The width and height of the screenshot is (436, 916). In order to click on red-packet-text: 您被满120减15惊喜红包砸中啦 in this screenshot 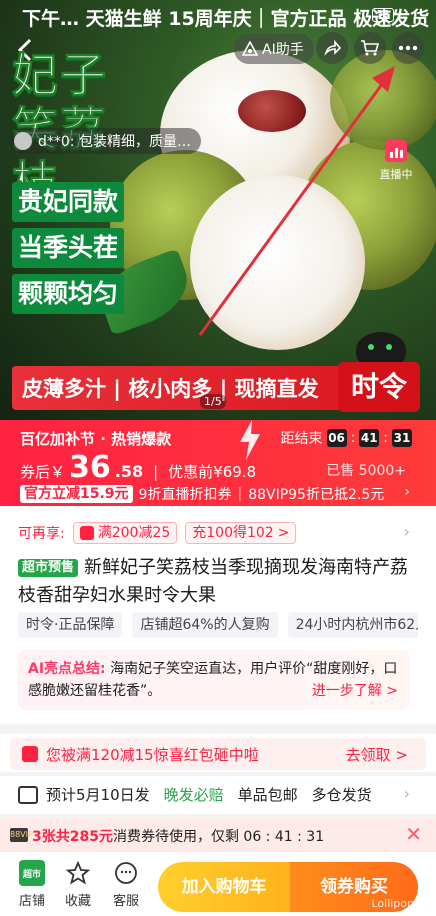, I will do `click(152, 755)`.